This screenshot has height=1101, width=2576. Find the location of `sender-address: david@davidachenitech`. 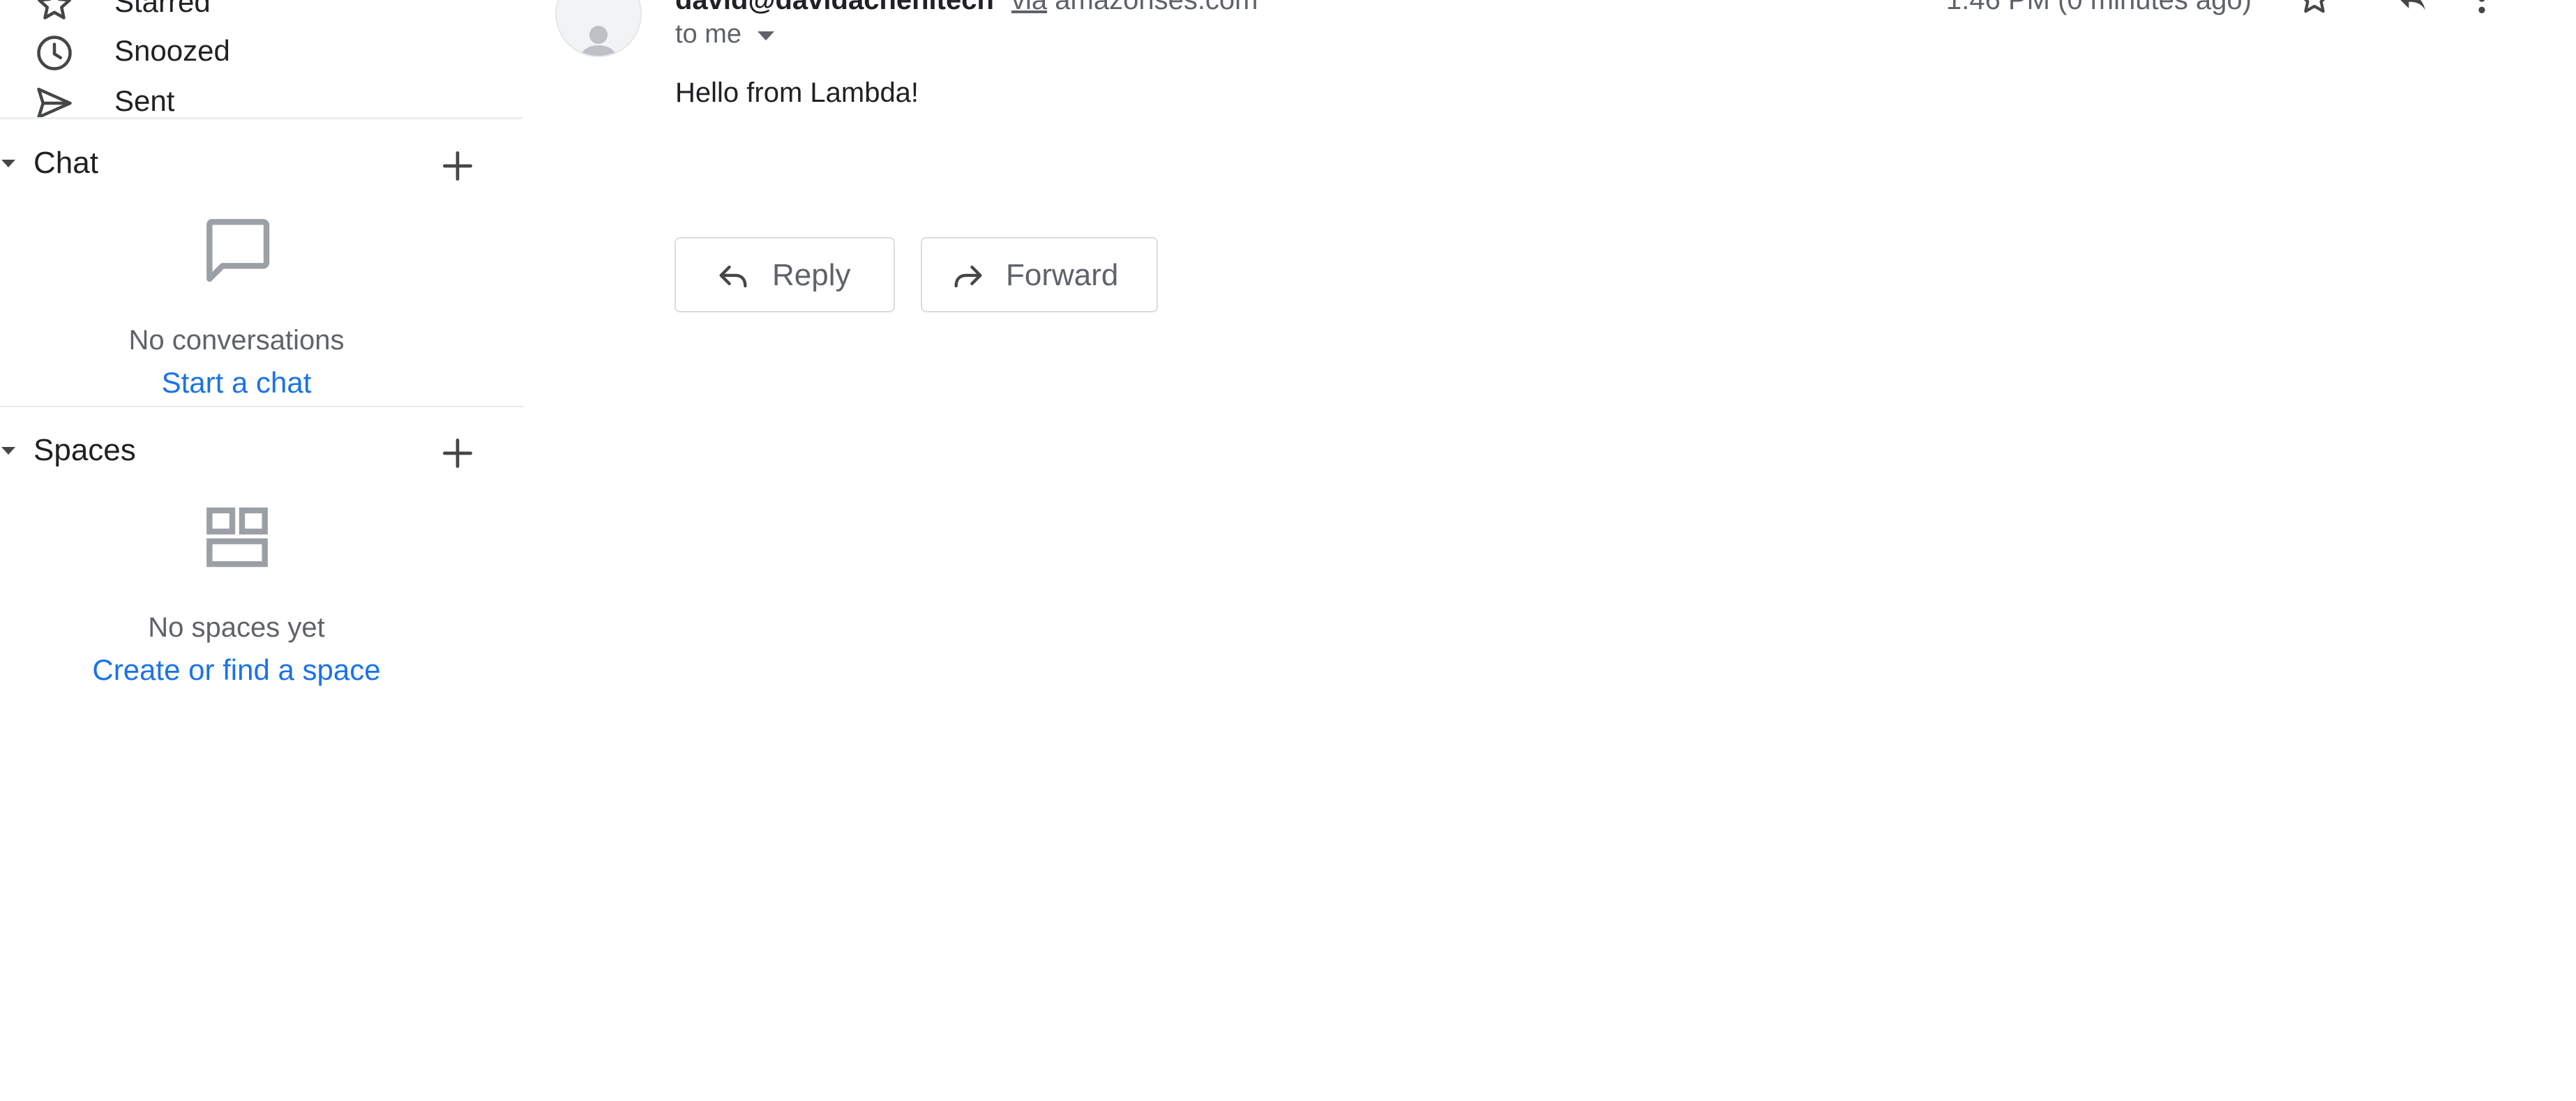

sender-address: david@davidachenitech is located at coordinates (834, 8).